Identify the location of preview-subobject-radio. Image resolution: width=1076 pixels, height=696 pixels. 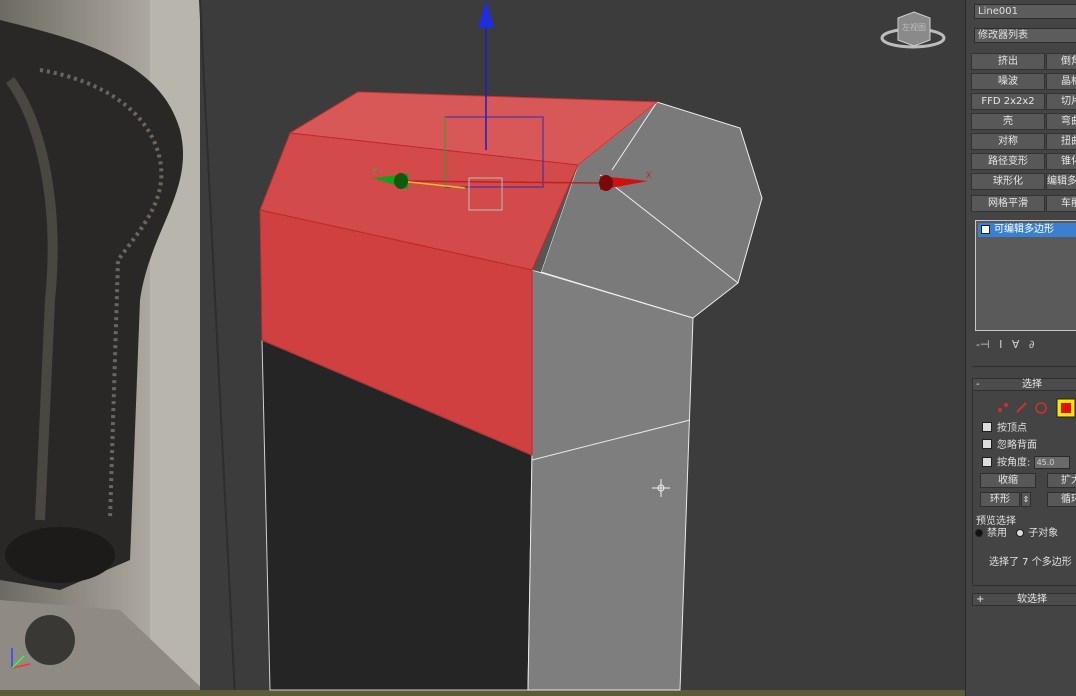
(1020, 533).